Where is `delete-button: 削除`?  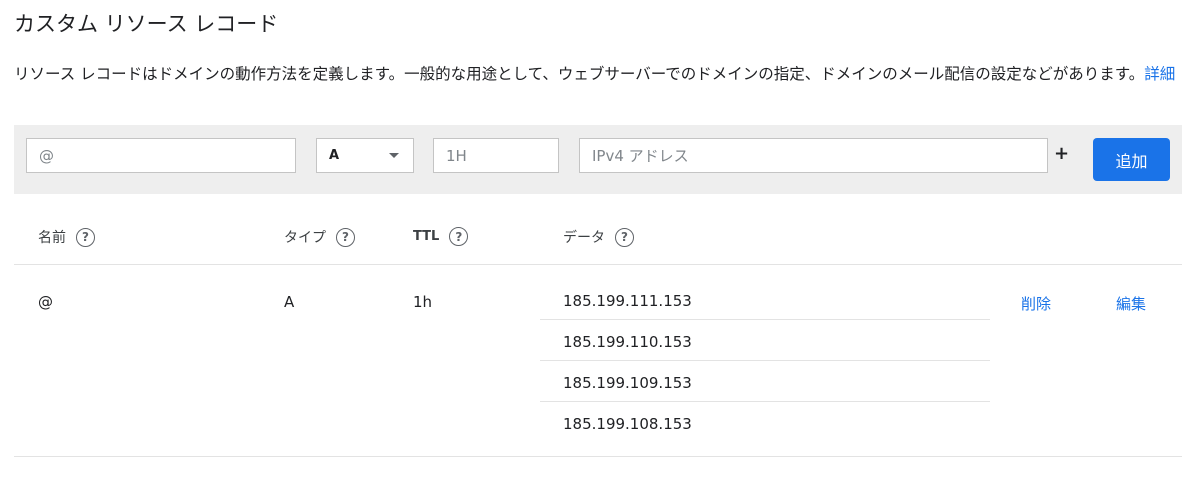 delete-button: 削除 is located at coordinates (1036, 303).